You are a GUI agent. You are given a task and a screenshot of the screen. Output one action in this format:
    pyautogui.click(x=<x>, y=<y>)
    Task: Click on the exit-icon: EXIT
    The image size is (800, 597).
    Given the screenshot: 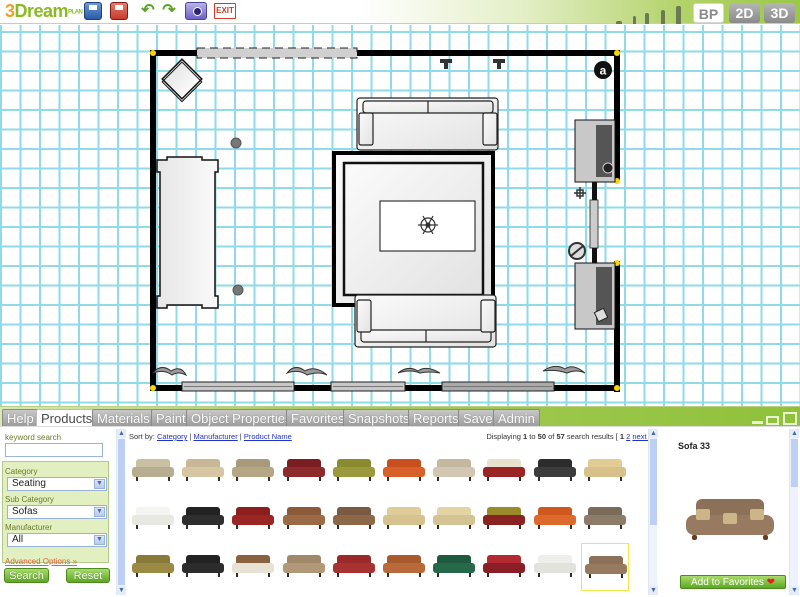 What is the action you would take?
    pyautogui.click(x=225, y=11)
    